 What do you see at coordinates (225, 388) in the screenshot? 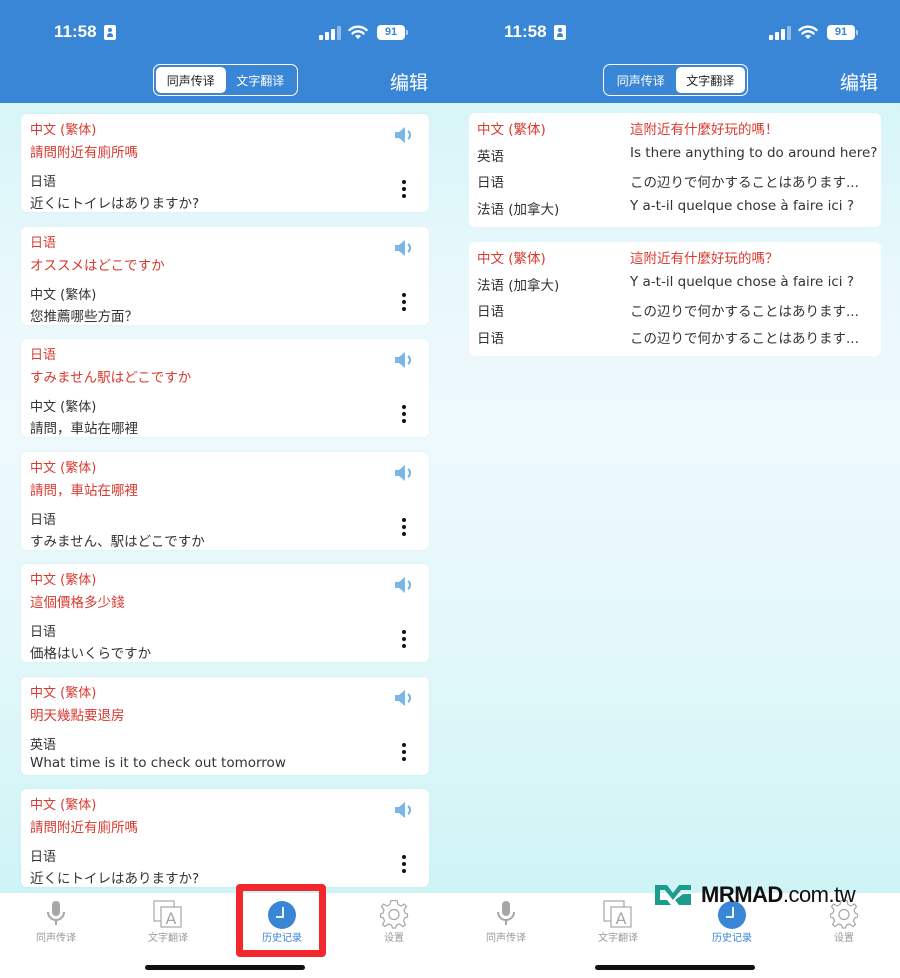
I see `history-card: 日语 すみません駅はどこですか 中文 (繁体) 請問，車站在哪裡` at bounding box center [225, 388].